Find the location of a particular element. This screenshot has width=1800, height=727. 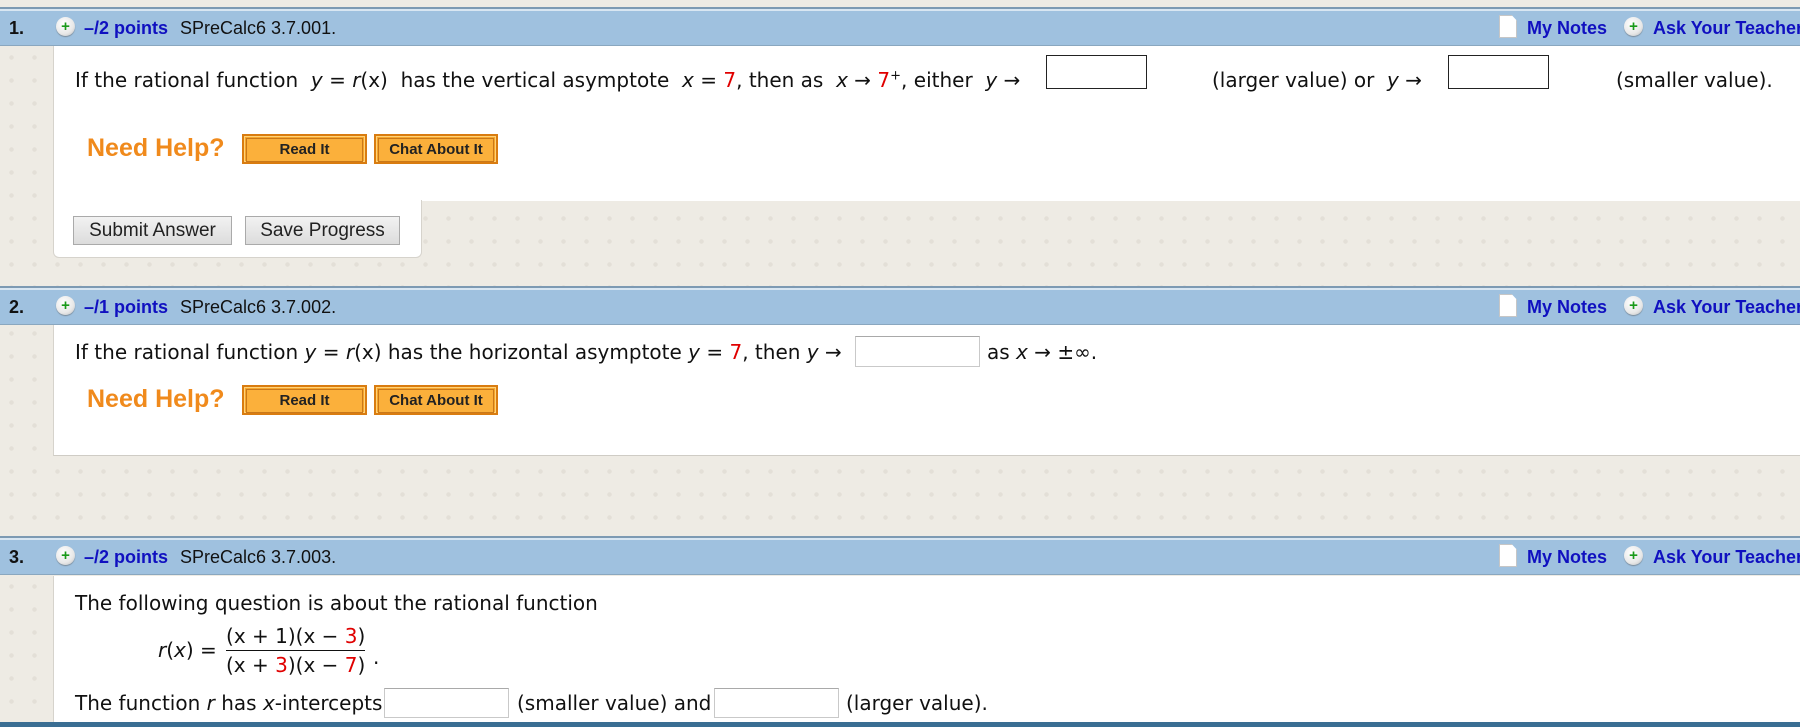

fraction-numerator: (x + 1)(x − 3) is located at coordinates (296, 636).